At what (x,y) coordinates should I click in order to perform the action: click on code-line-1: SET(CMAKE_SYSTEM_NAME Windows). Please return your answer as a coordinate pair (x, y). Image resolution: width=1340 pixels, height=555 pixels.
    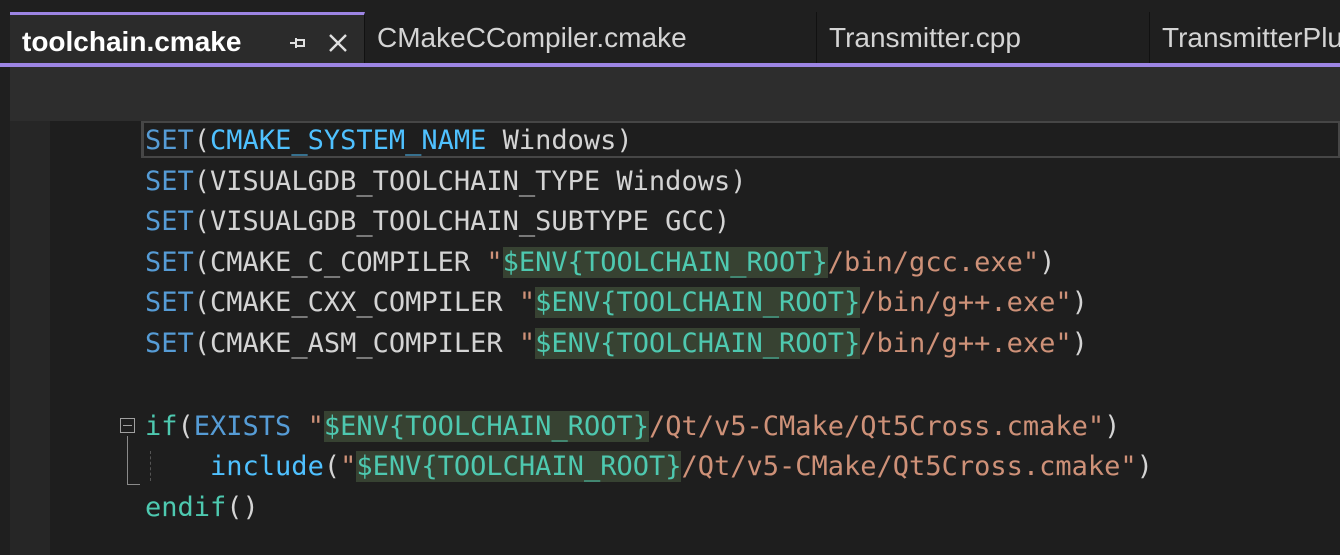
    Looking at the image, I should click on (389, 140).